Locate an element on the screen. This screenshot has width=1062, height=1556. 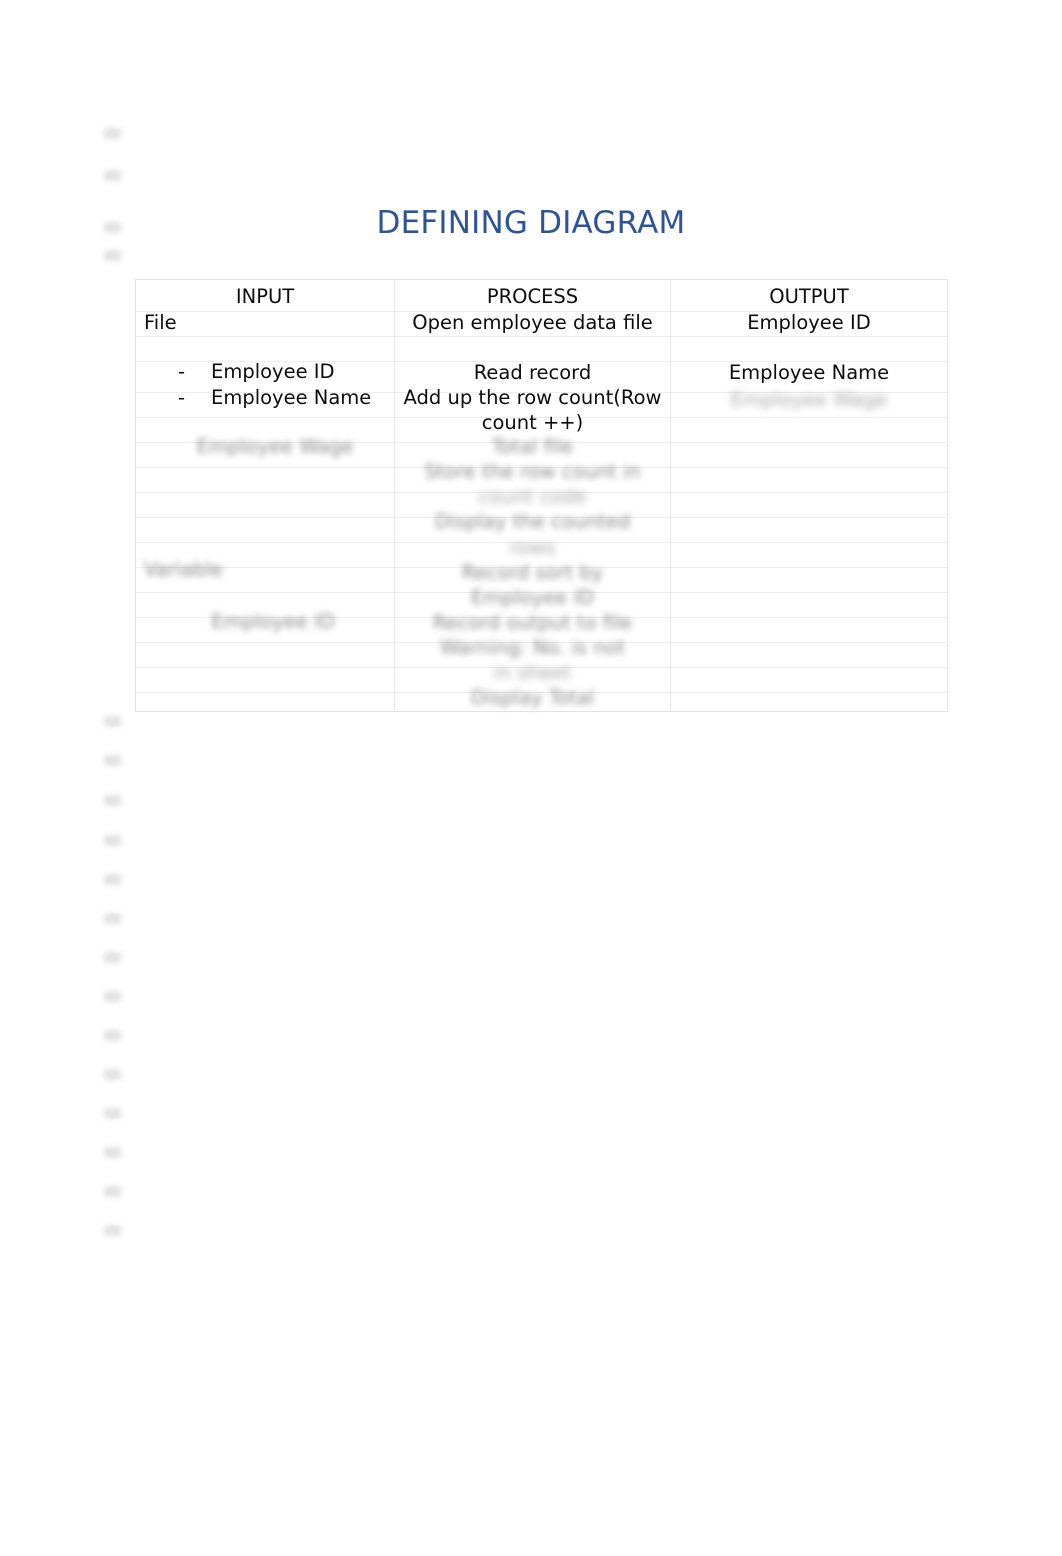
input-bullet-list: - Employee ID - Employee Name is located at coordinates (284, 384).